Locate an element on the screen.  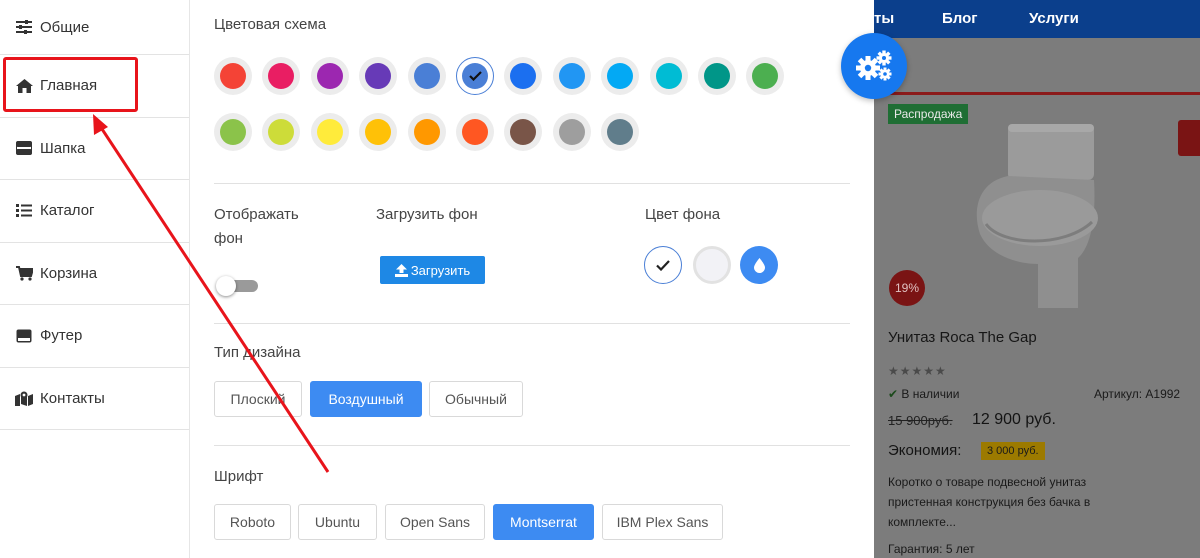
savings-badge: 3 000 руб. is located at coordinates (1013, 451).